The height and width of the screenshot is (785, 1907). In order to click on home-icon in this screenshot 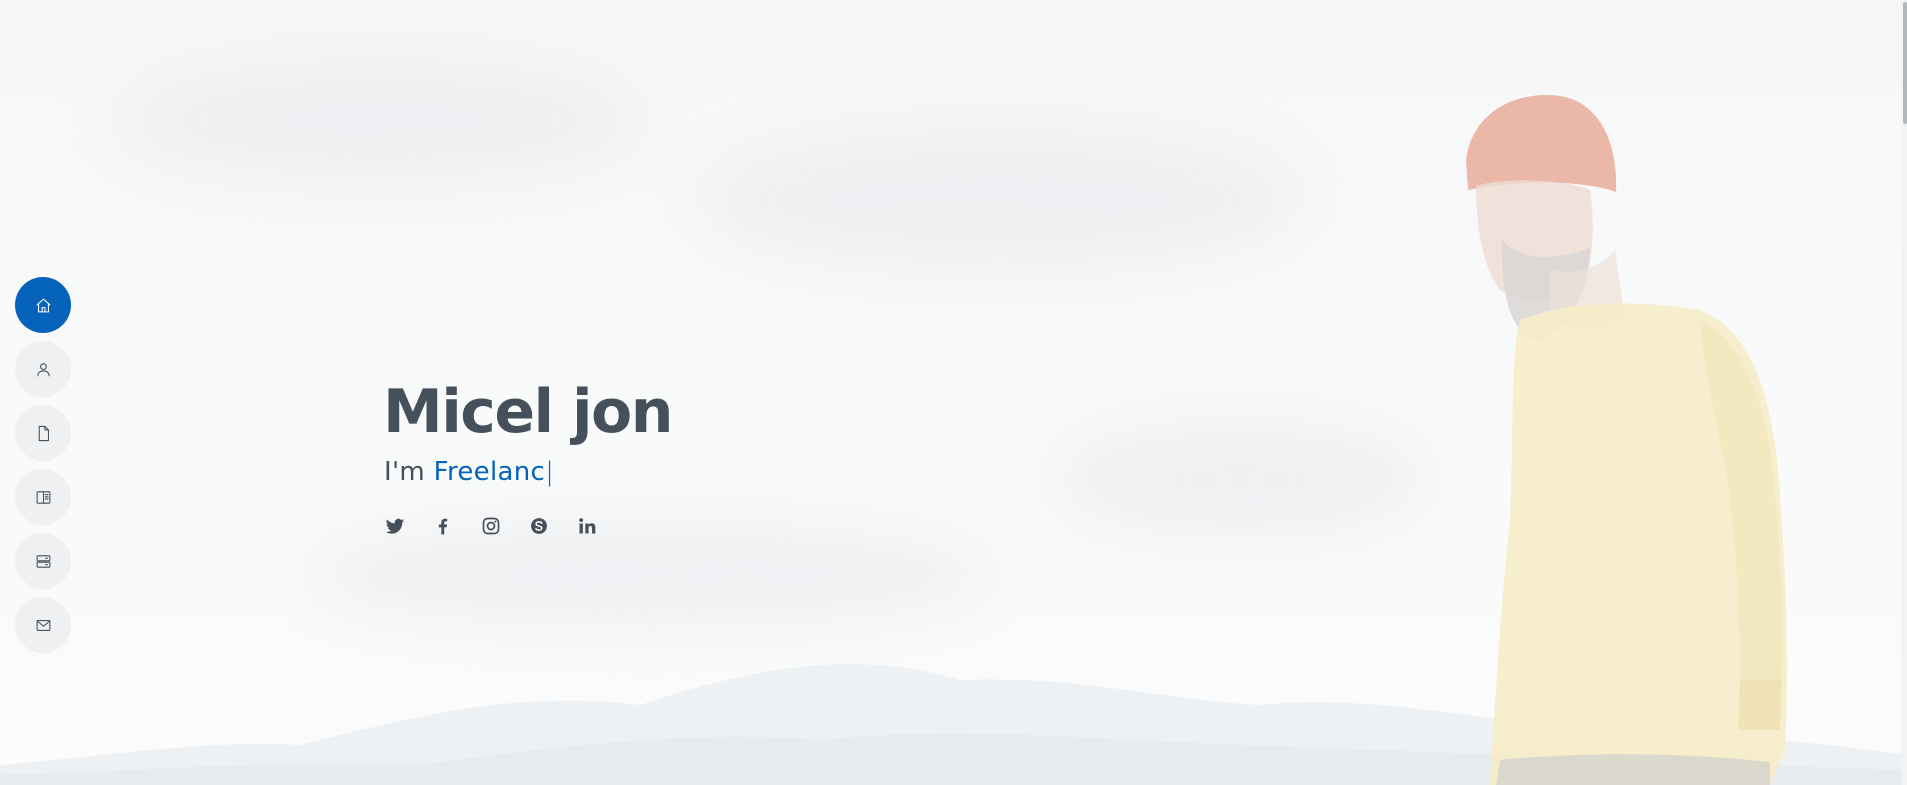, I will do `click(43, 305)`.